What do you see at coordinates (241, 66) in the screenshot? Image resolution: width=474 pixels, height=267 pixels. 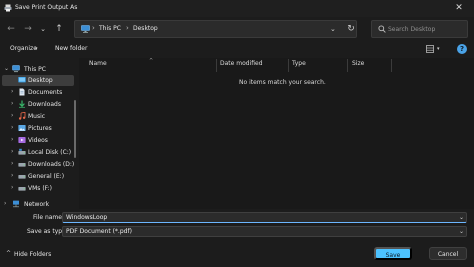 I see `column-header-date-modified: Date modified` at bounding box center [241, 66].